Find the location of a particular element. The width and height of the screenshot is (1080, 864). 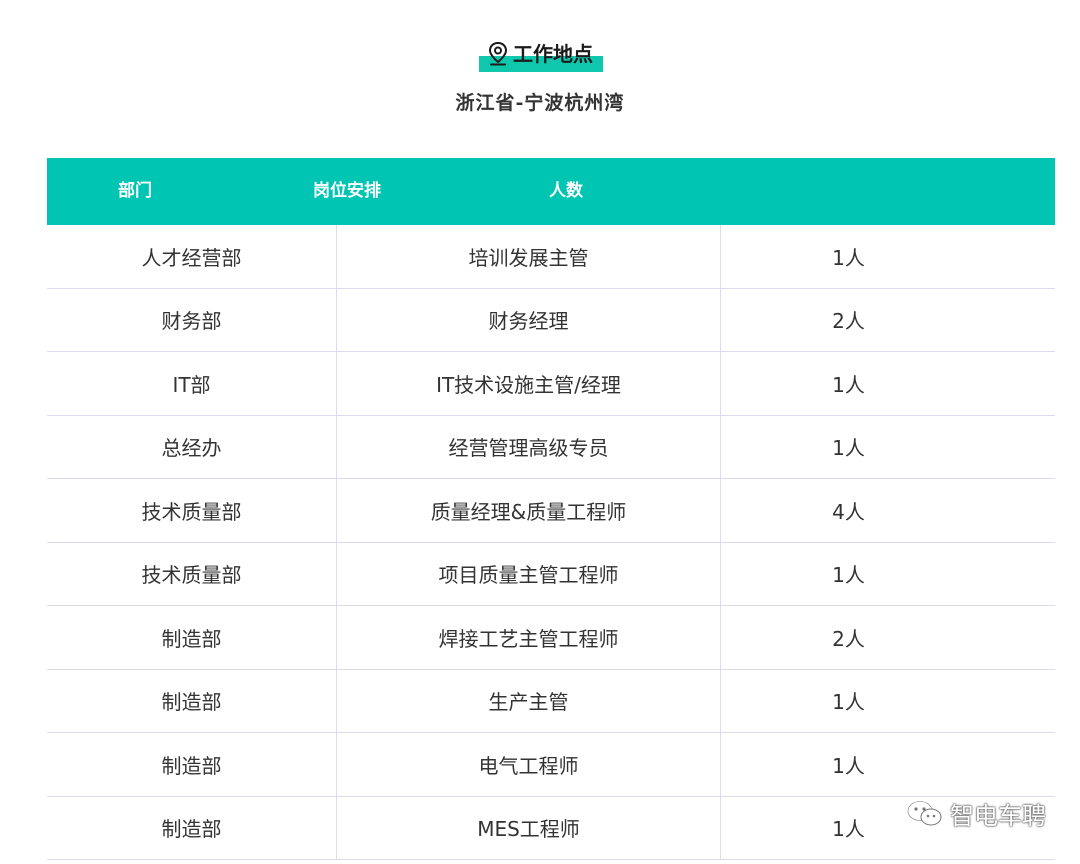

cell-position: 财务经理 is located at coordinates (529, 319).